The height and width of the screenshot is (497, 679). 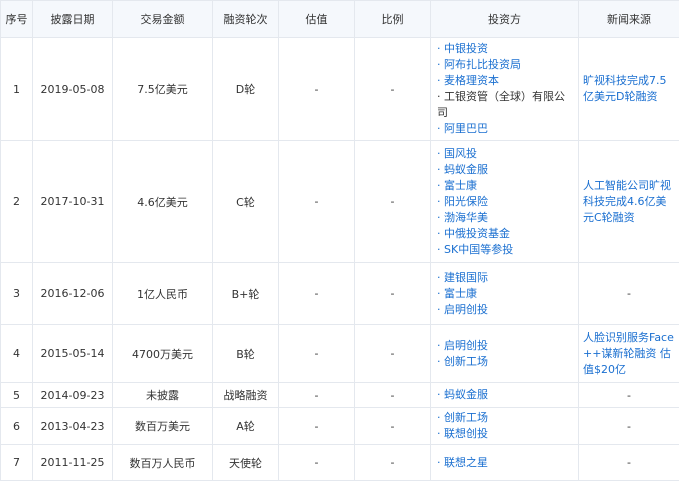 What do you see at coordinates (16, 462) in the screenshot?
I see `row-number: 7` at bounding box center [16, 462].